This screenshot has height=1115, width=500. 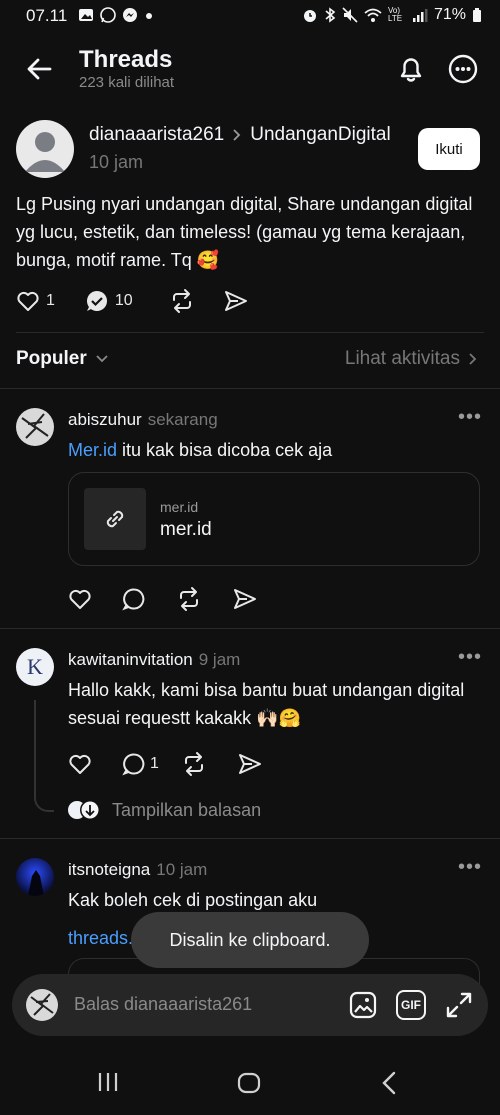 I want to click on notification-button, so click(x=411, y=69).